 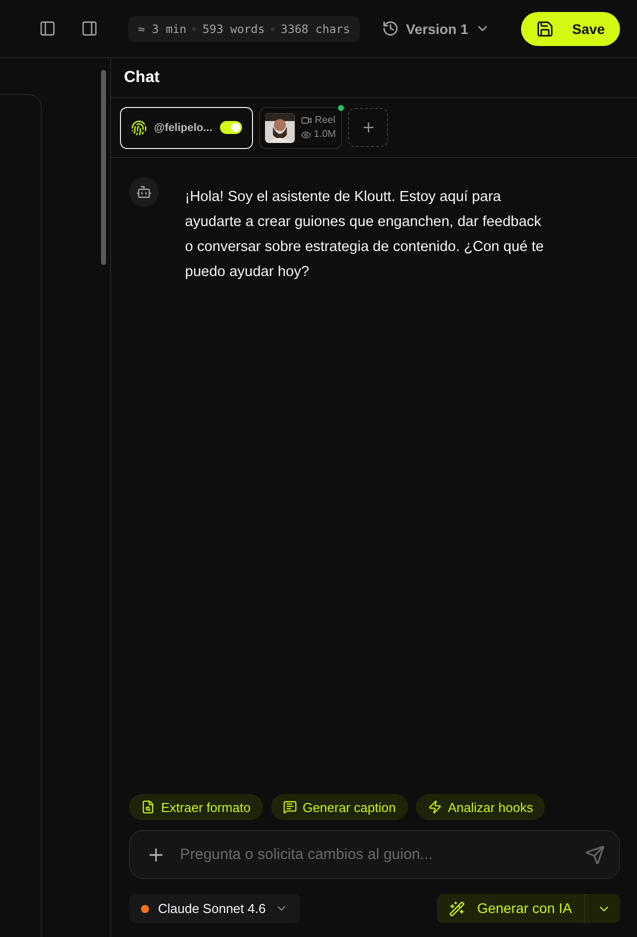 I want to click on plus-icon, so click(x=368, y=127).